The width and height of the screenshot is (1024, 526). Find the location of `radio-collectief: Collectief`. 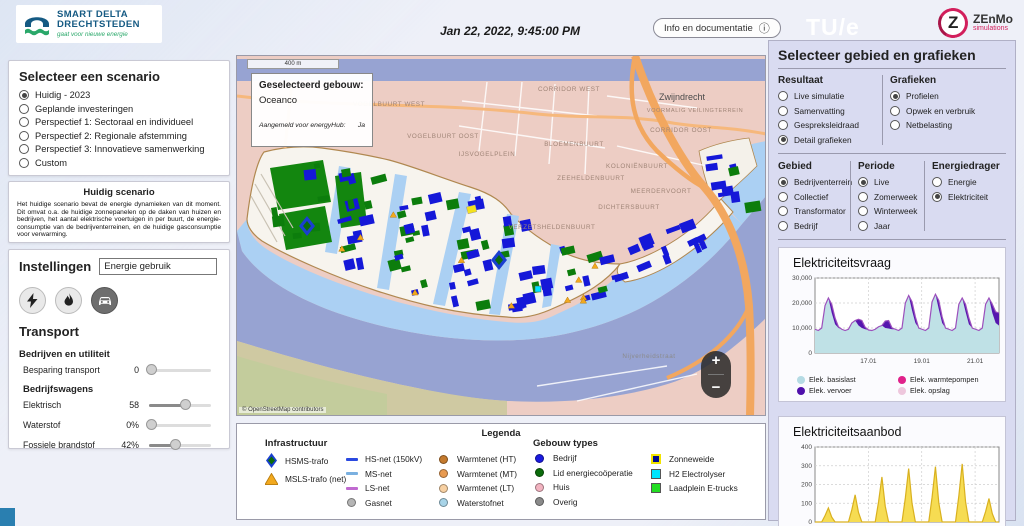

radio-collectief: Collectief is located at coordinates (811, 196).